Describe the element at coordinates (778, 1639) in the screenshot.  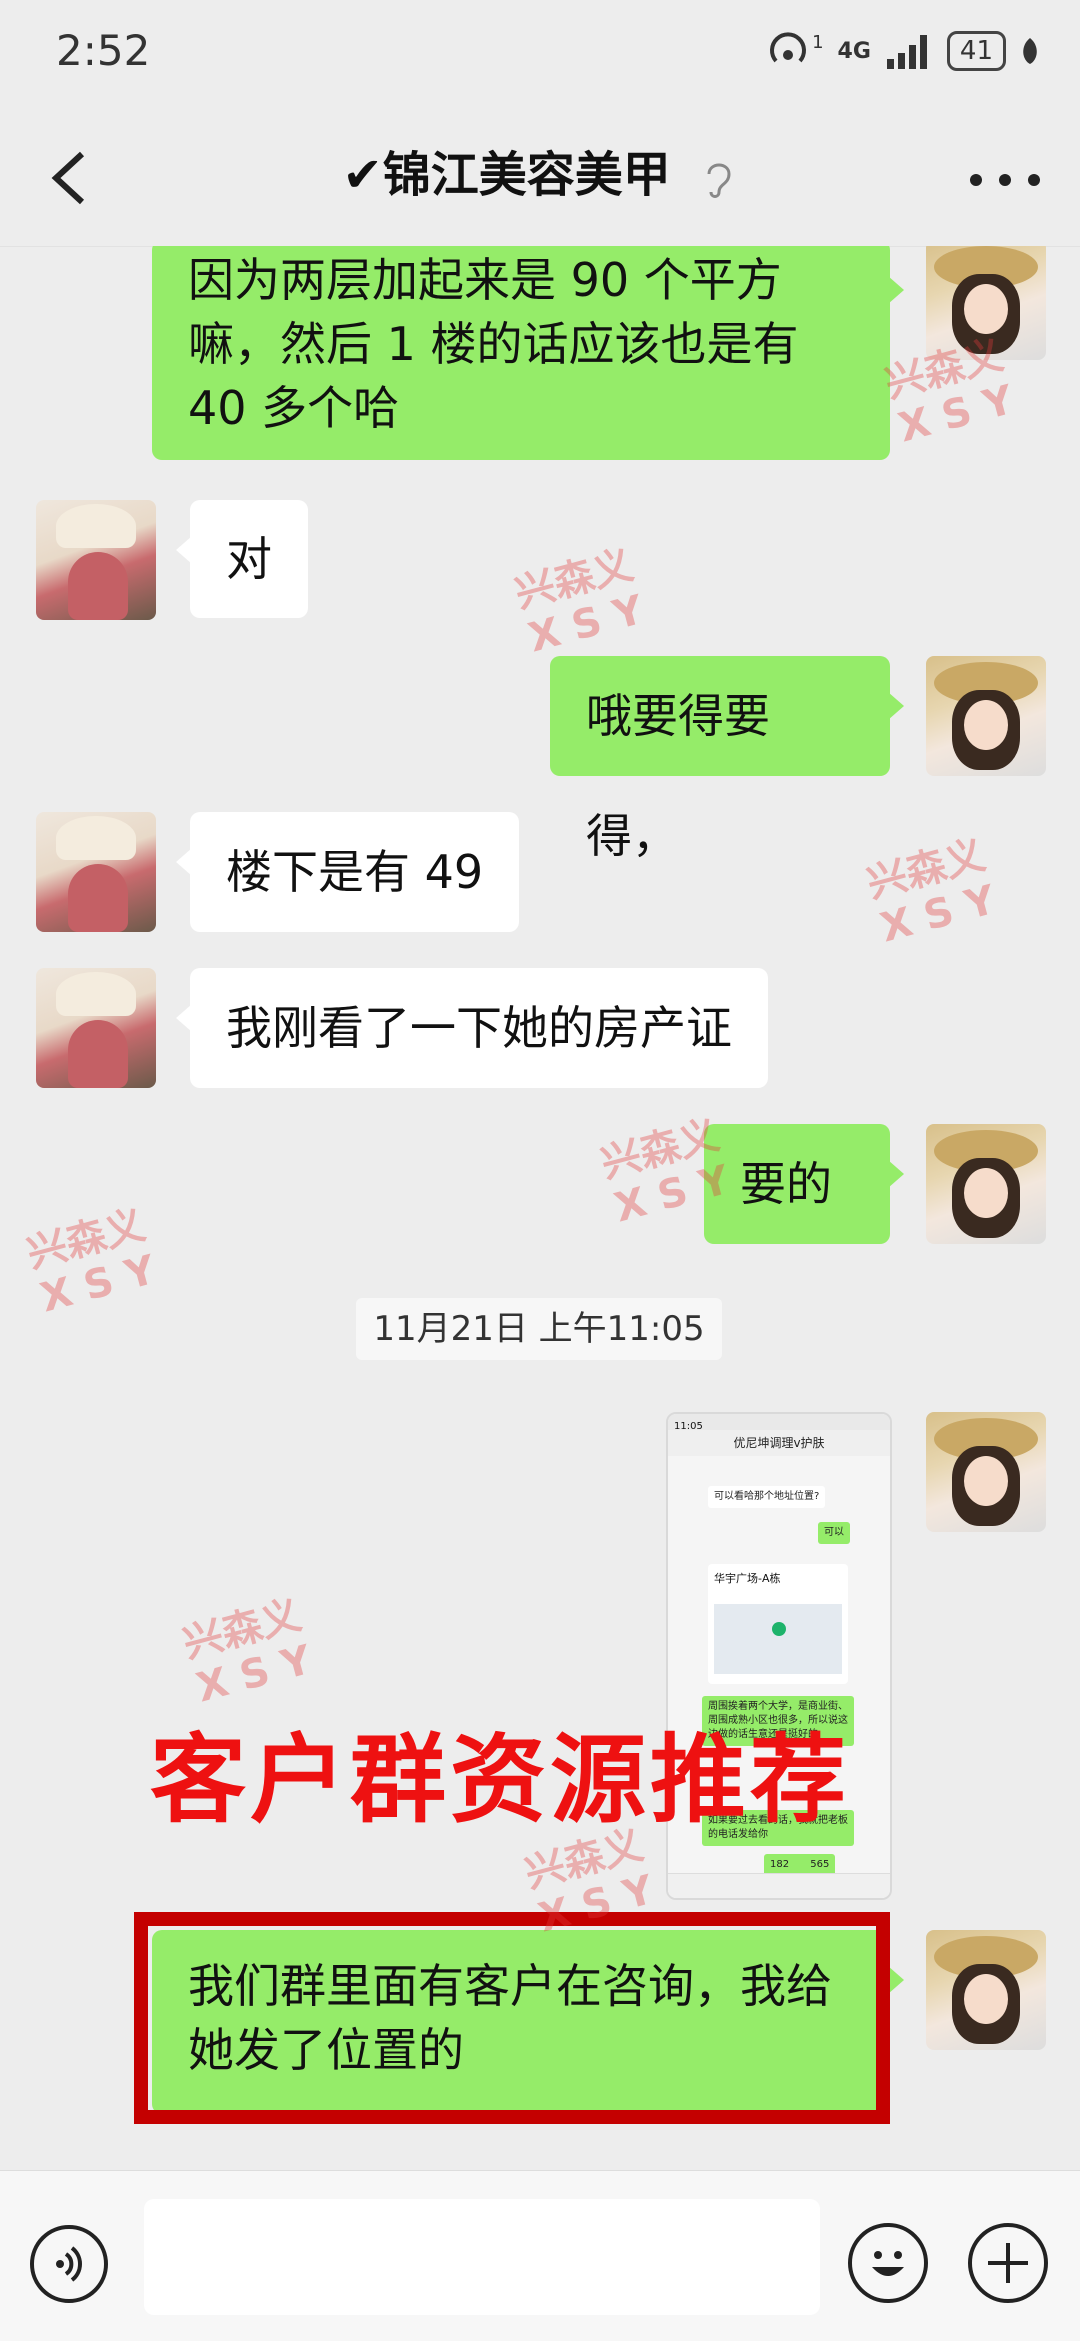
I see `map-thumbnail` at that location.